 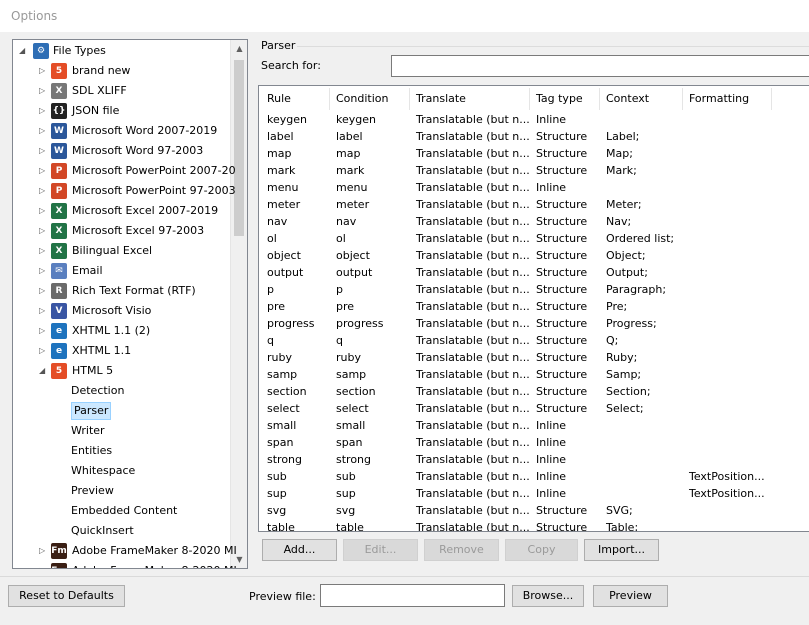 I want to click on table-row: keygen keygen Translatable (but n... Inline, so click(x=534, y=120).